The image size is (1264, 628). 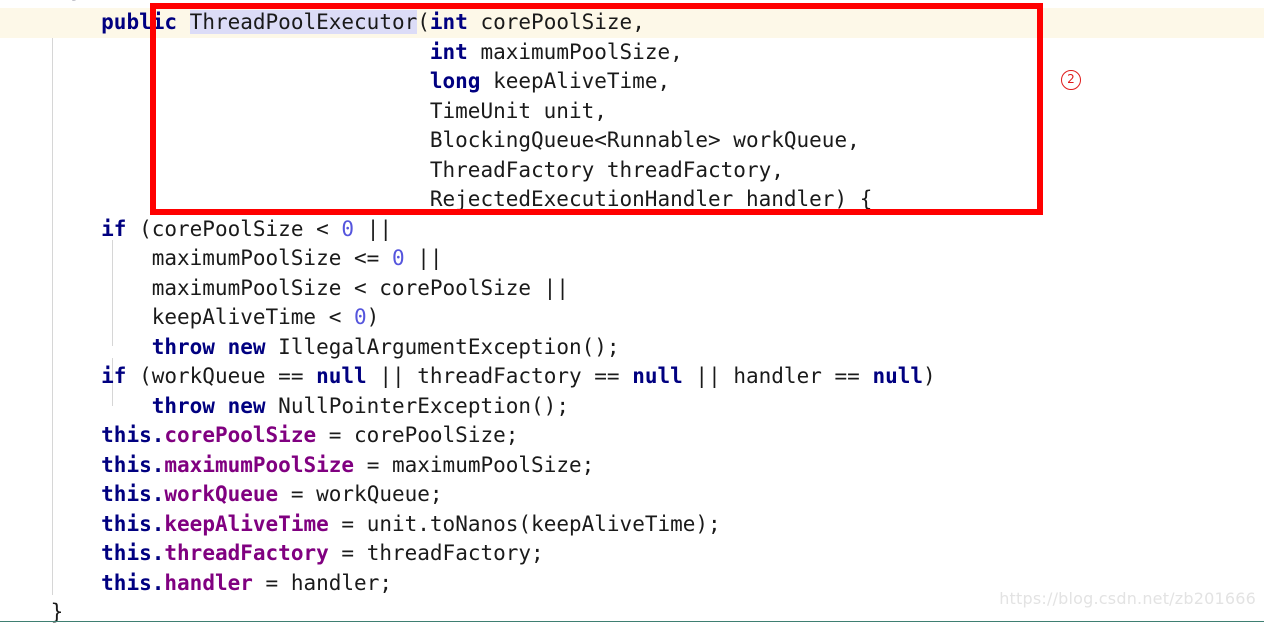 I want to click on code-token-plain: NullPointerException();, so click(x=417, y=405).